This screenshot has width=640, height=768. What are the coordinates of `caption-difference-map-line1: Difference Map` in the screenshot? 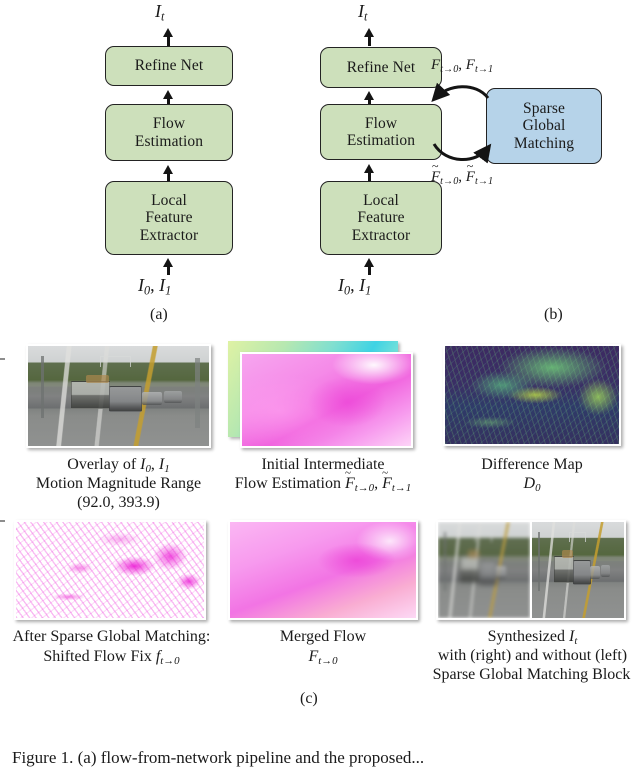 It's located at (532, 464).